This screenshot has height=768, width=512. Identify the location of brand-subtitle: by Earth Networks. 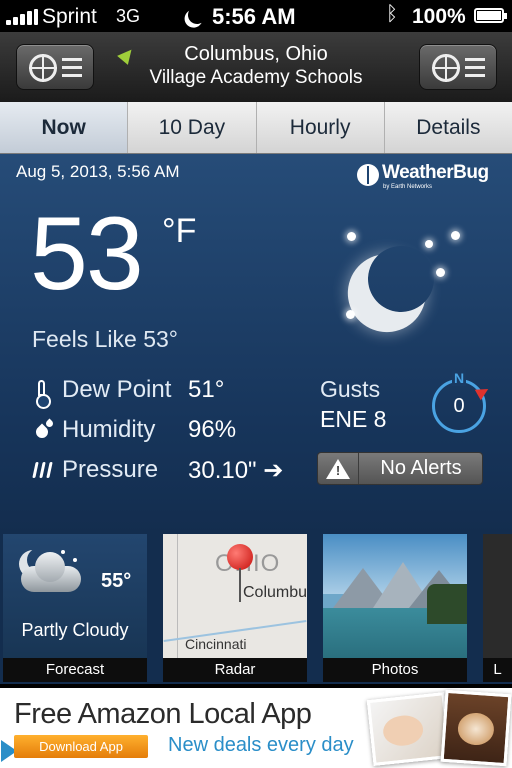
(408, 187).